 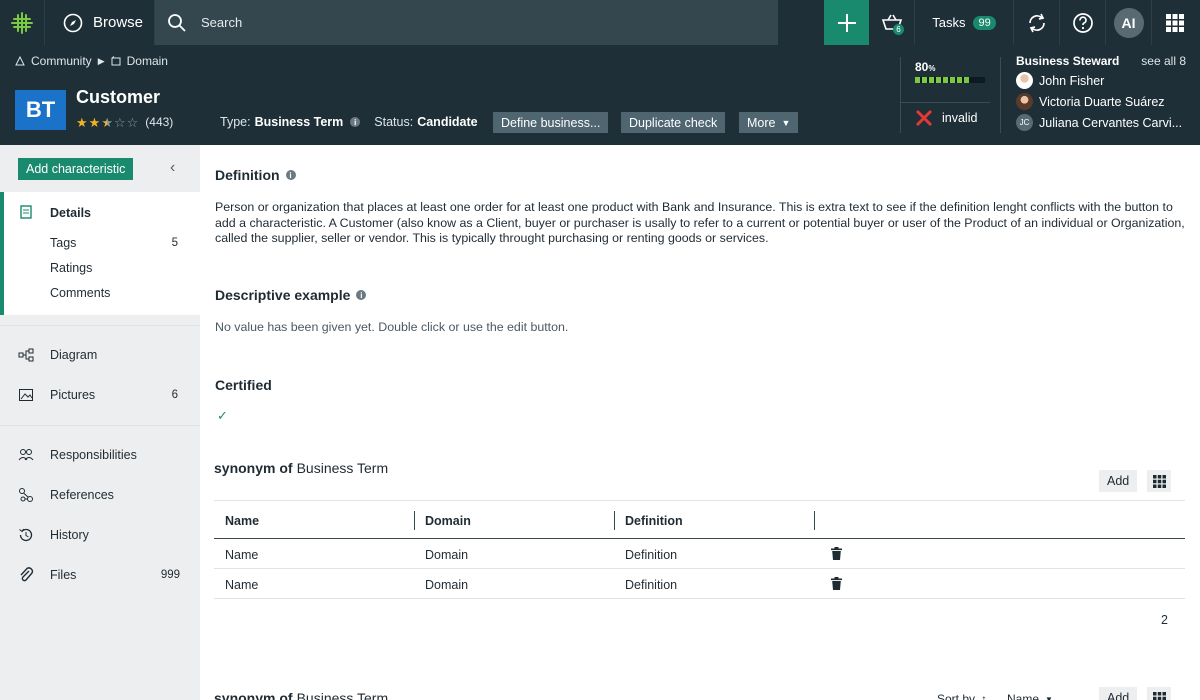 What do you see at coordinates (1023, 696) in the screenshot?
I see `sort-field: Name` at bounding box center [1023, 696].